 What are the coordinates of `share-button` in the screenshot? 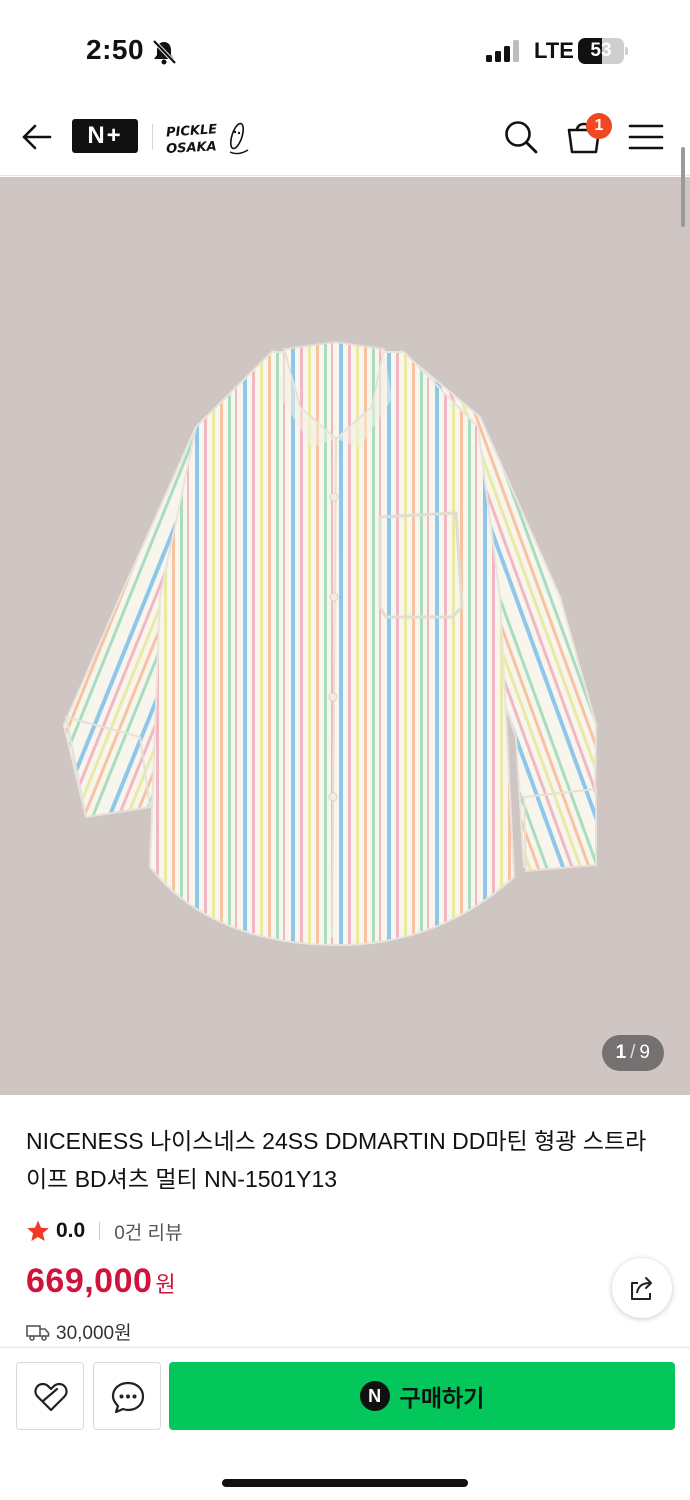 It's located at (642, 1288).